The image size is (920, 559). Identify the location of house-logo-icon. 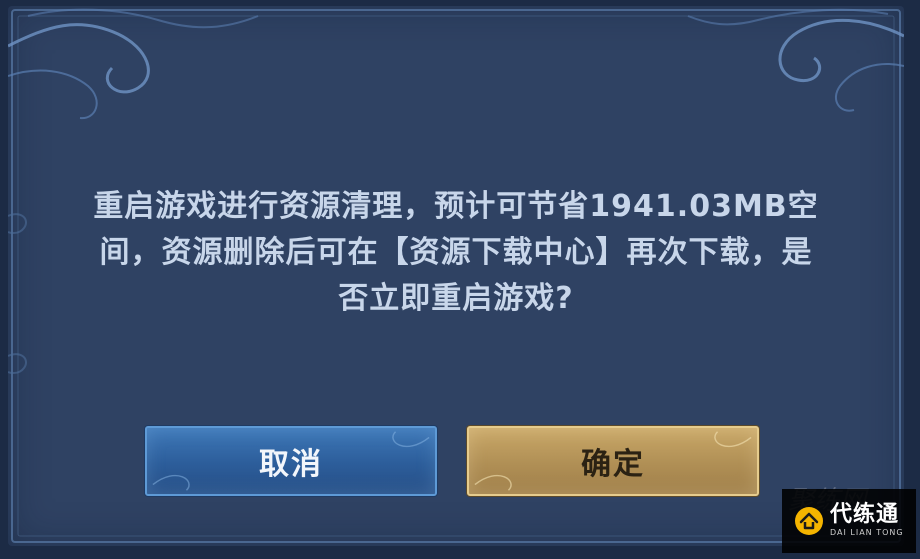
(809, 521).